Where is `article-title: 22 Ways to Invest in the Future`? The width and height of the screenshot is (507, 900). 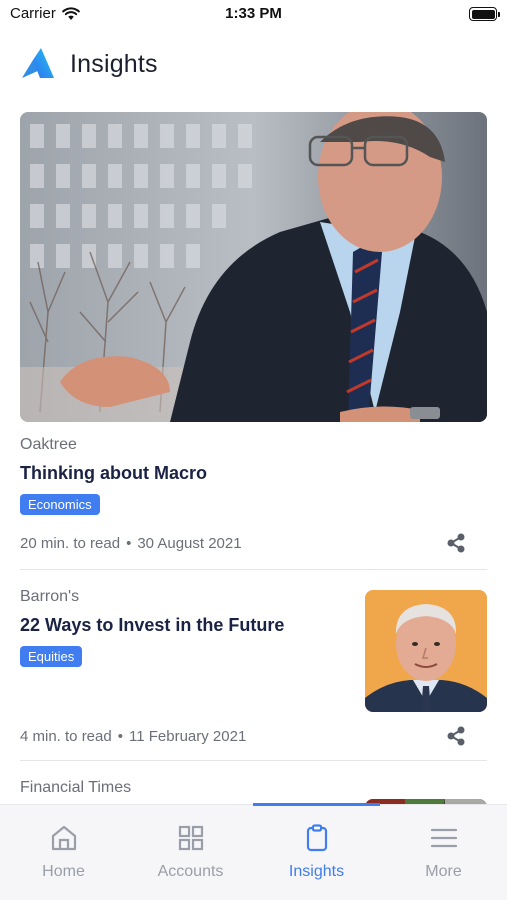 article-title: 22 Ways to Invest in the Future is located at coordinates (185, 625).